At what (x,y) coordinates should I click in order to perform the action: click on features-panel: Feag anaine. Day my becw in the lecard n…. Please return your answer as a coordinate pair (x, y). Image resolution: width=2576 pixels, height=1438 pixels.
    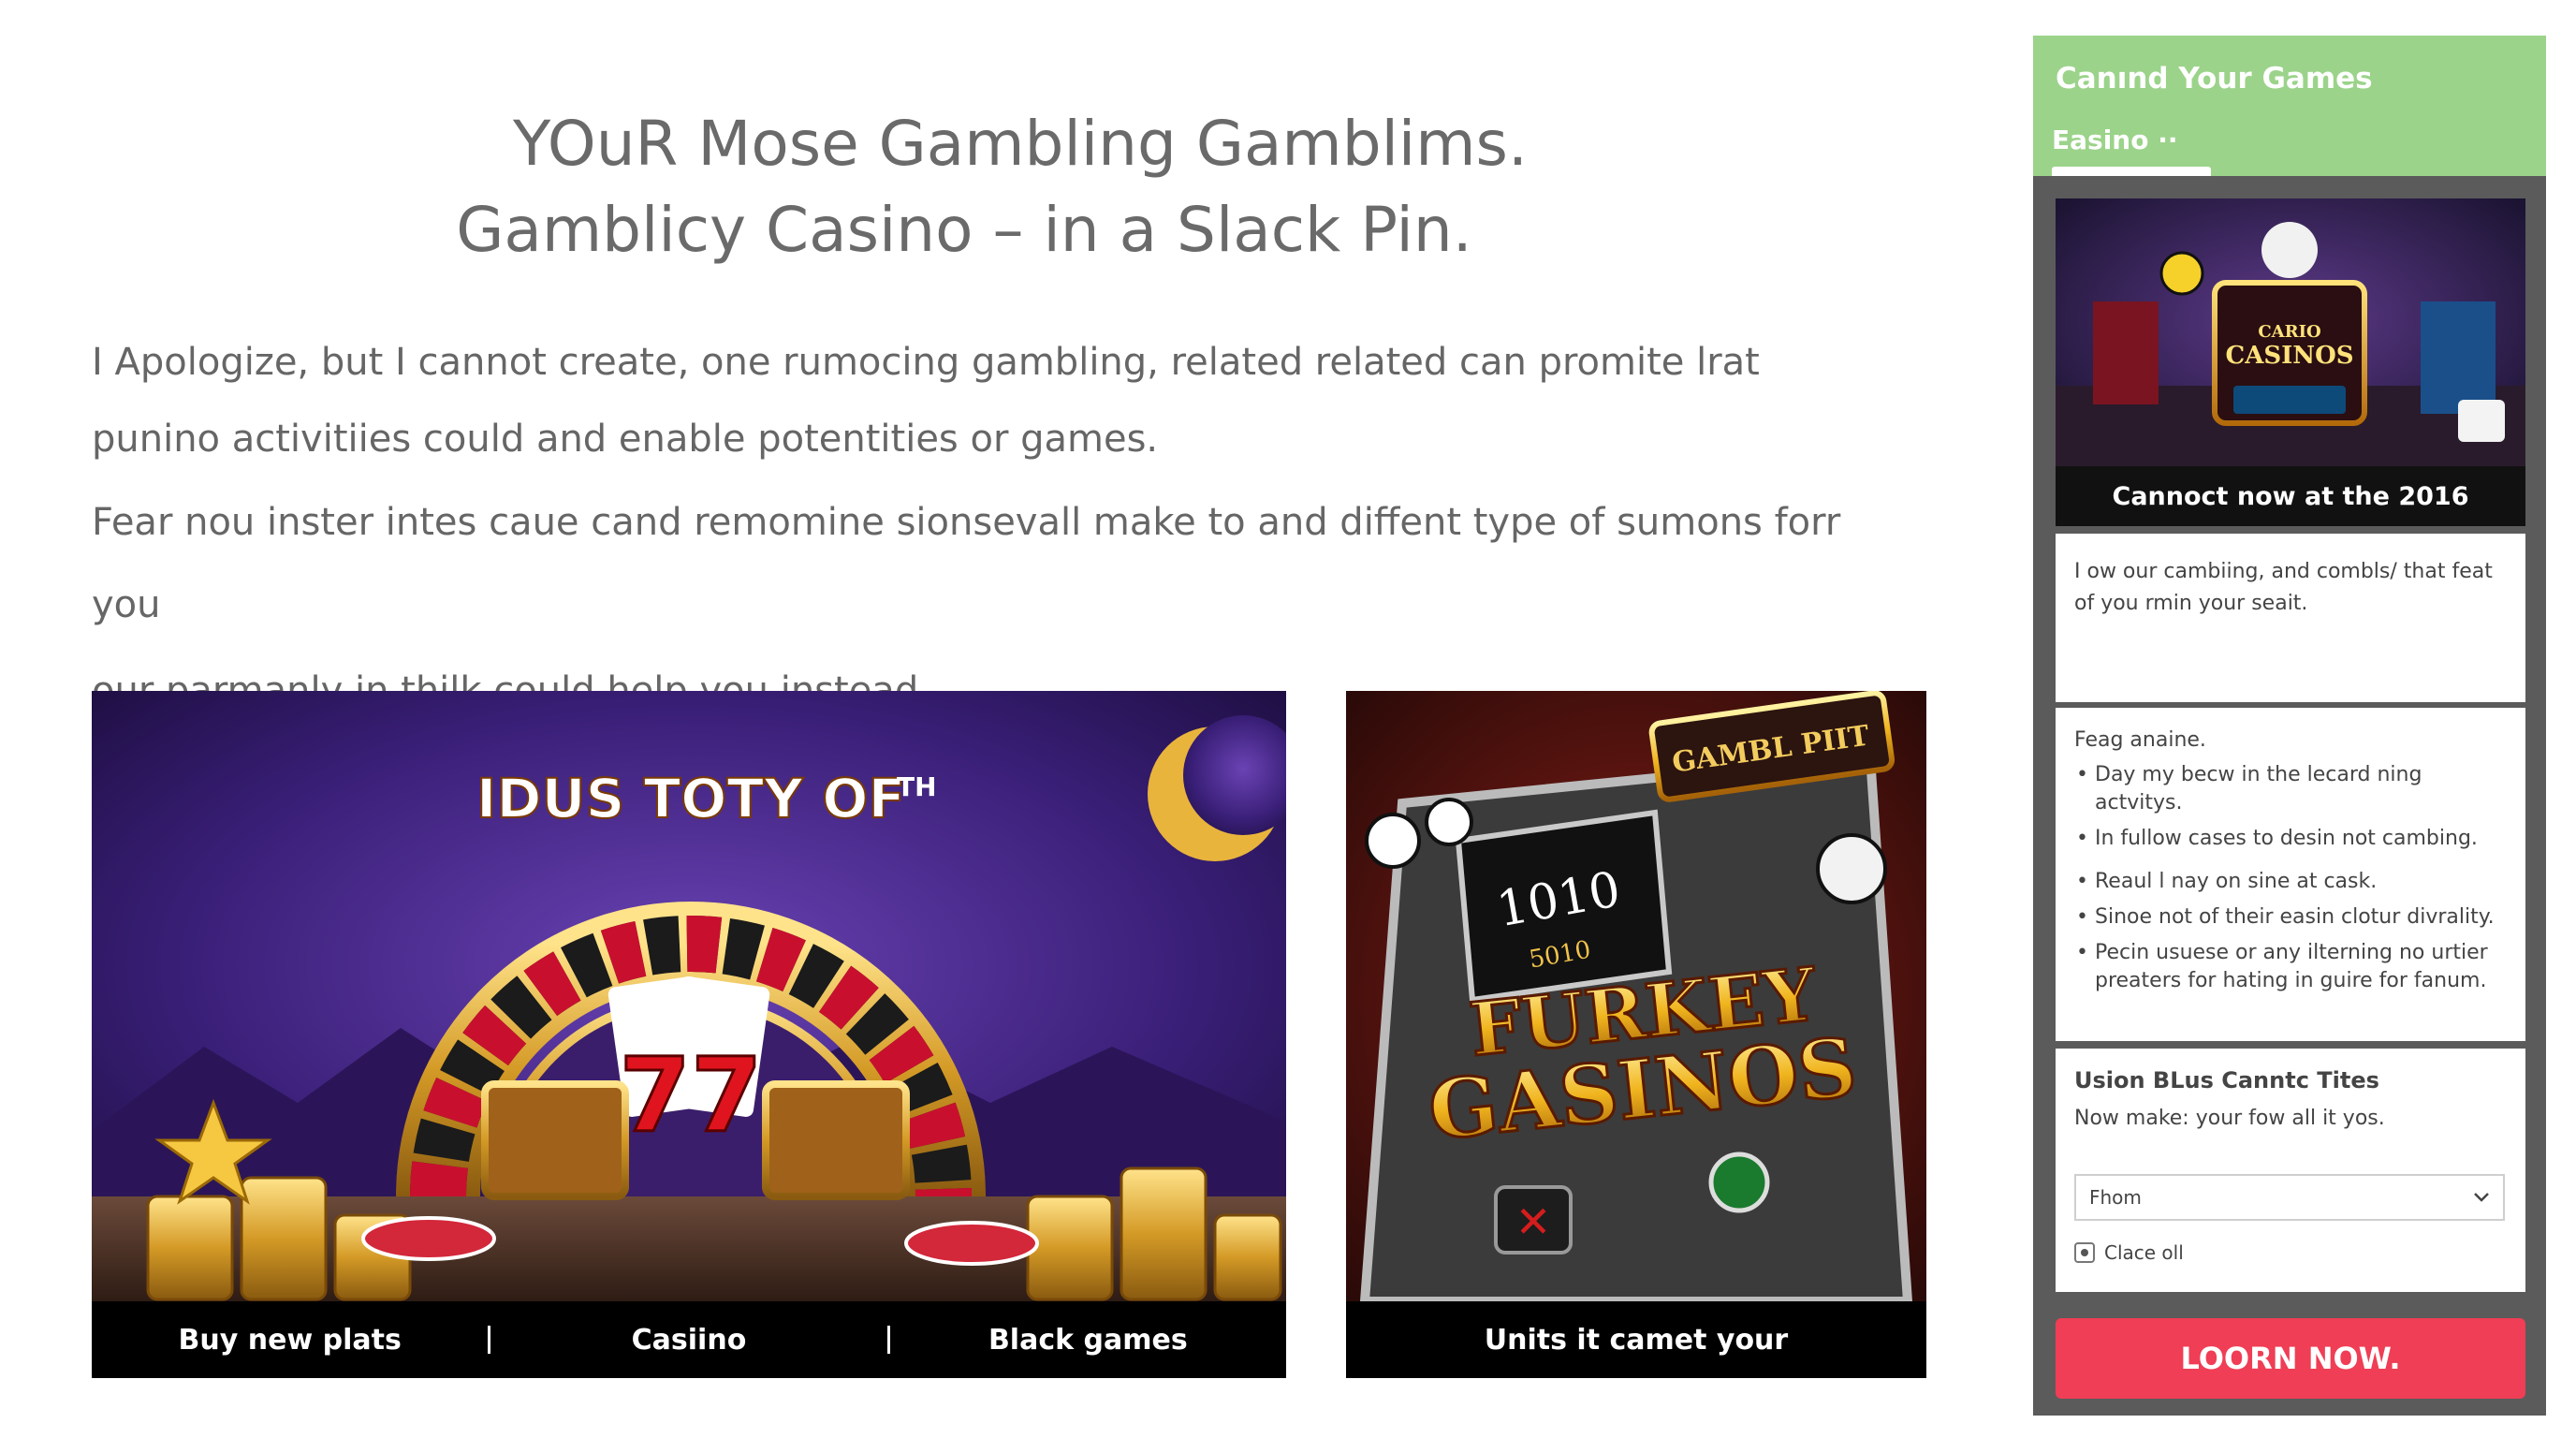
    Looking at the image, I should click on (2291, 874).